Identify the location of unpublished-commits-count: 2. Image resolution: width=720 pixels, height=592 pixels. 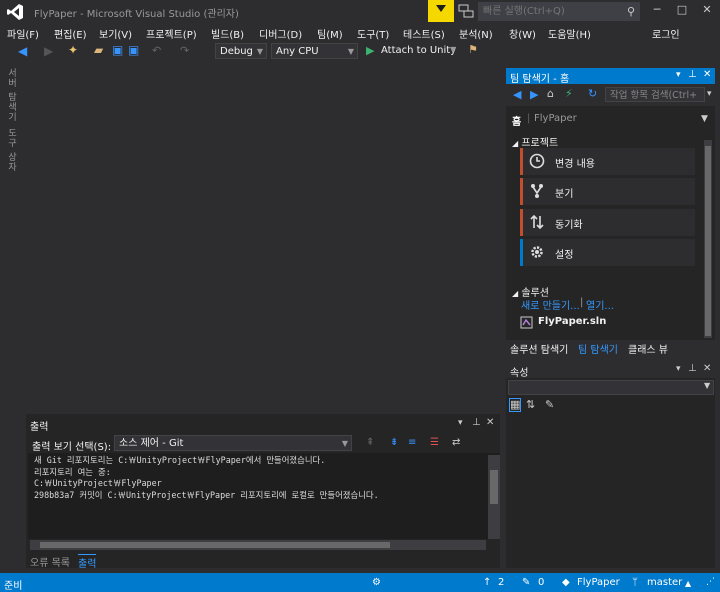
(501, 582).